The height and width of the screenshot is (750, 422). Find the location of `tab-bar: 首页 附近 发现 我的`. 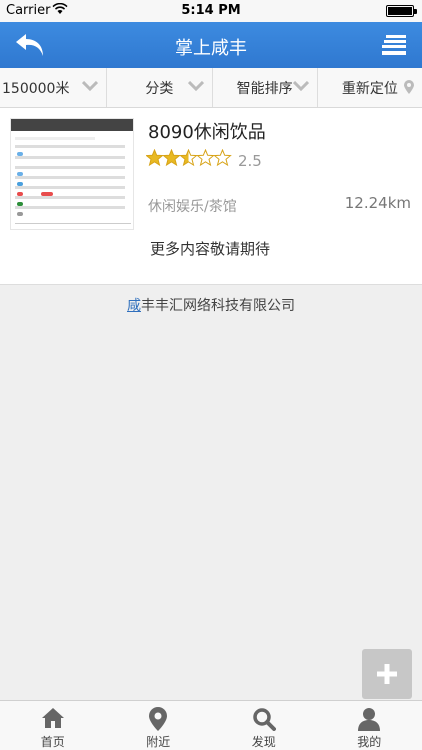

tab-bar: 首页 附近 发现 我的 is located at coordinates (211, 725).